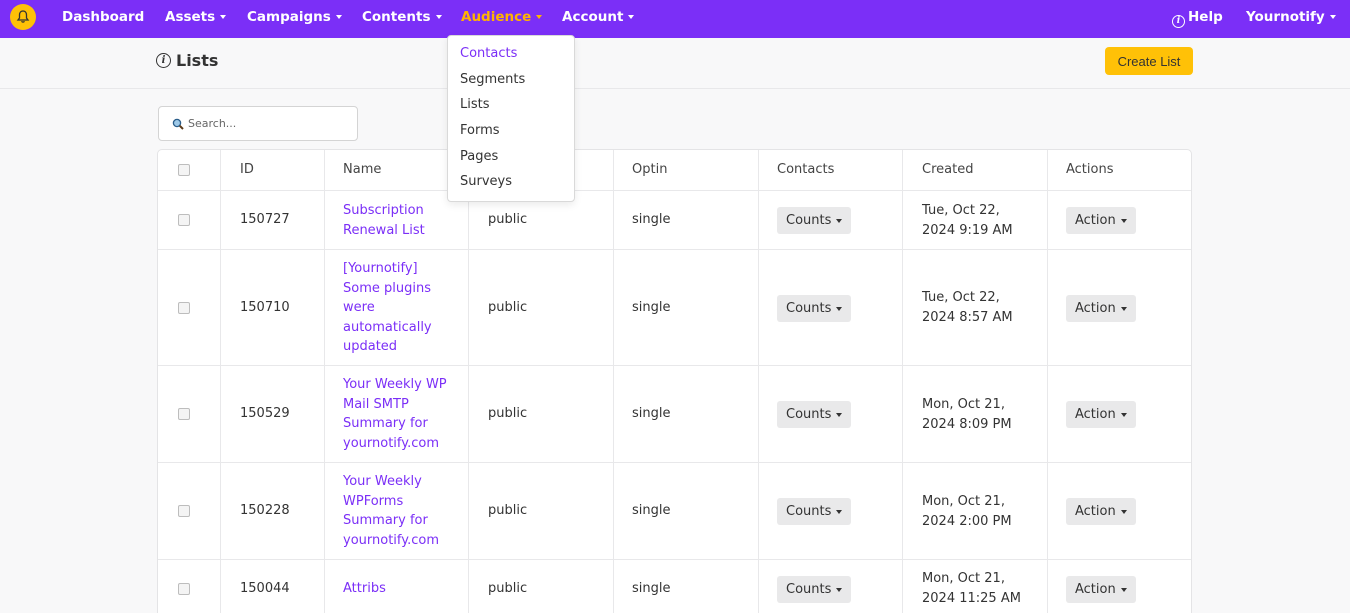 This screenshot has height=613, width=1350. What do you see at coordinates (675, 63) in the screenshot?
I see `page-header: i Lists Create List` at bounding box center [675, 63].